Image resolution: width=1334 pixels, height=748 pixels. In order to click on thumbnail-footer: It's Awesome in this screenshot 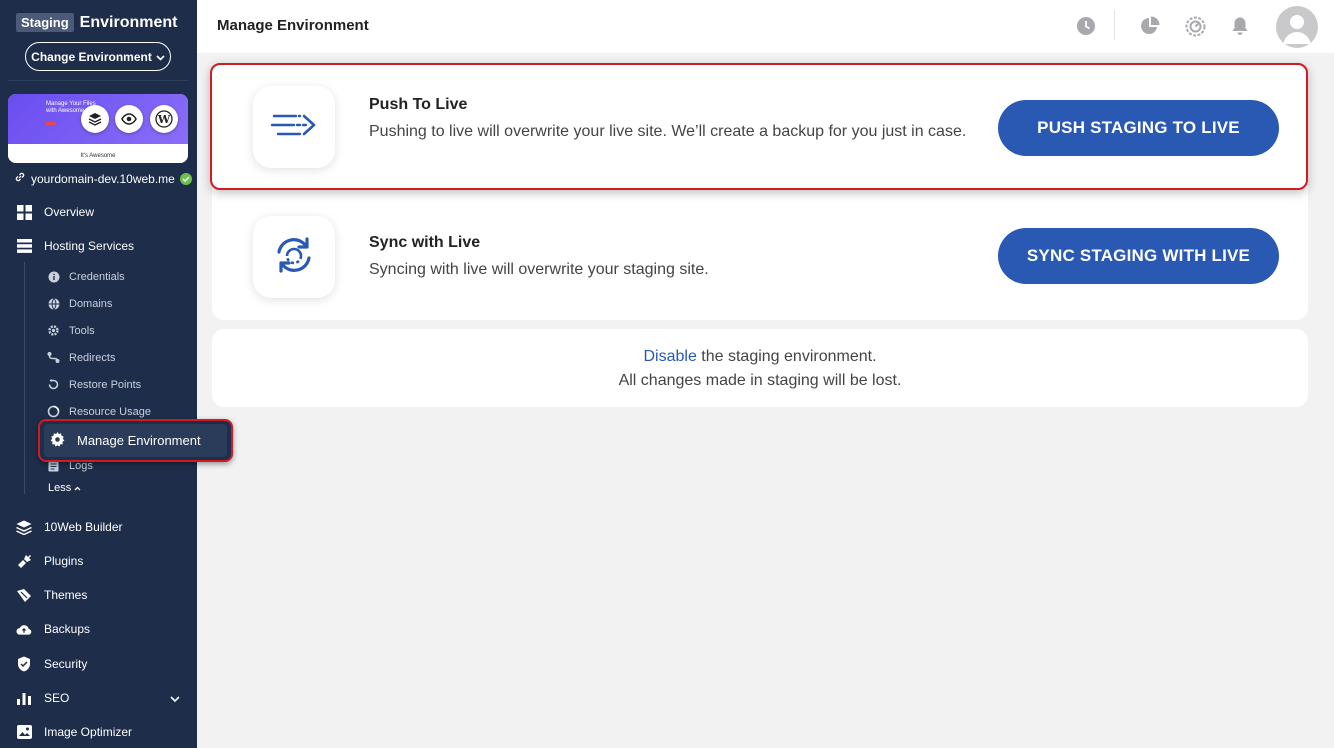, I will do `click(98, 153)`.